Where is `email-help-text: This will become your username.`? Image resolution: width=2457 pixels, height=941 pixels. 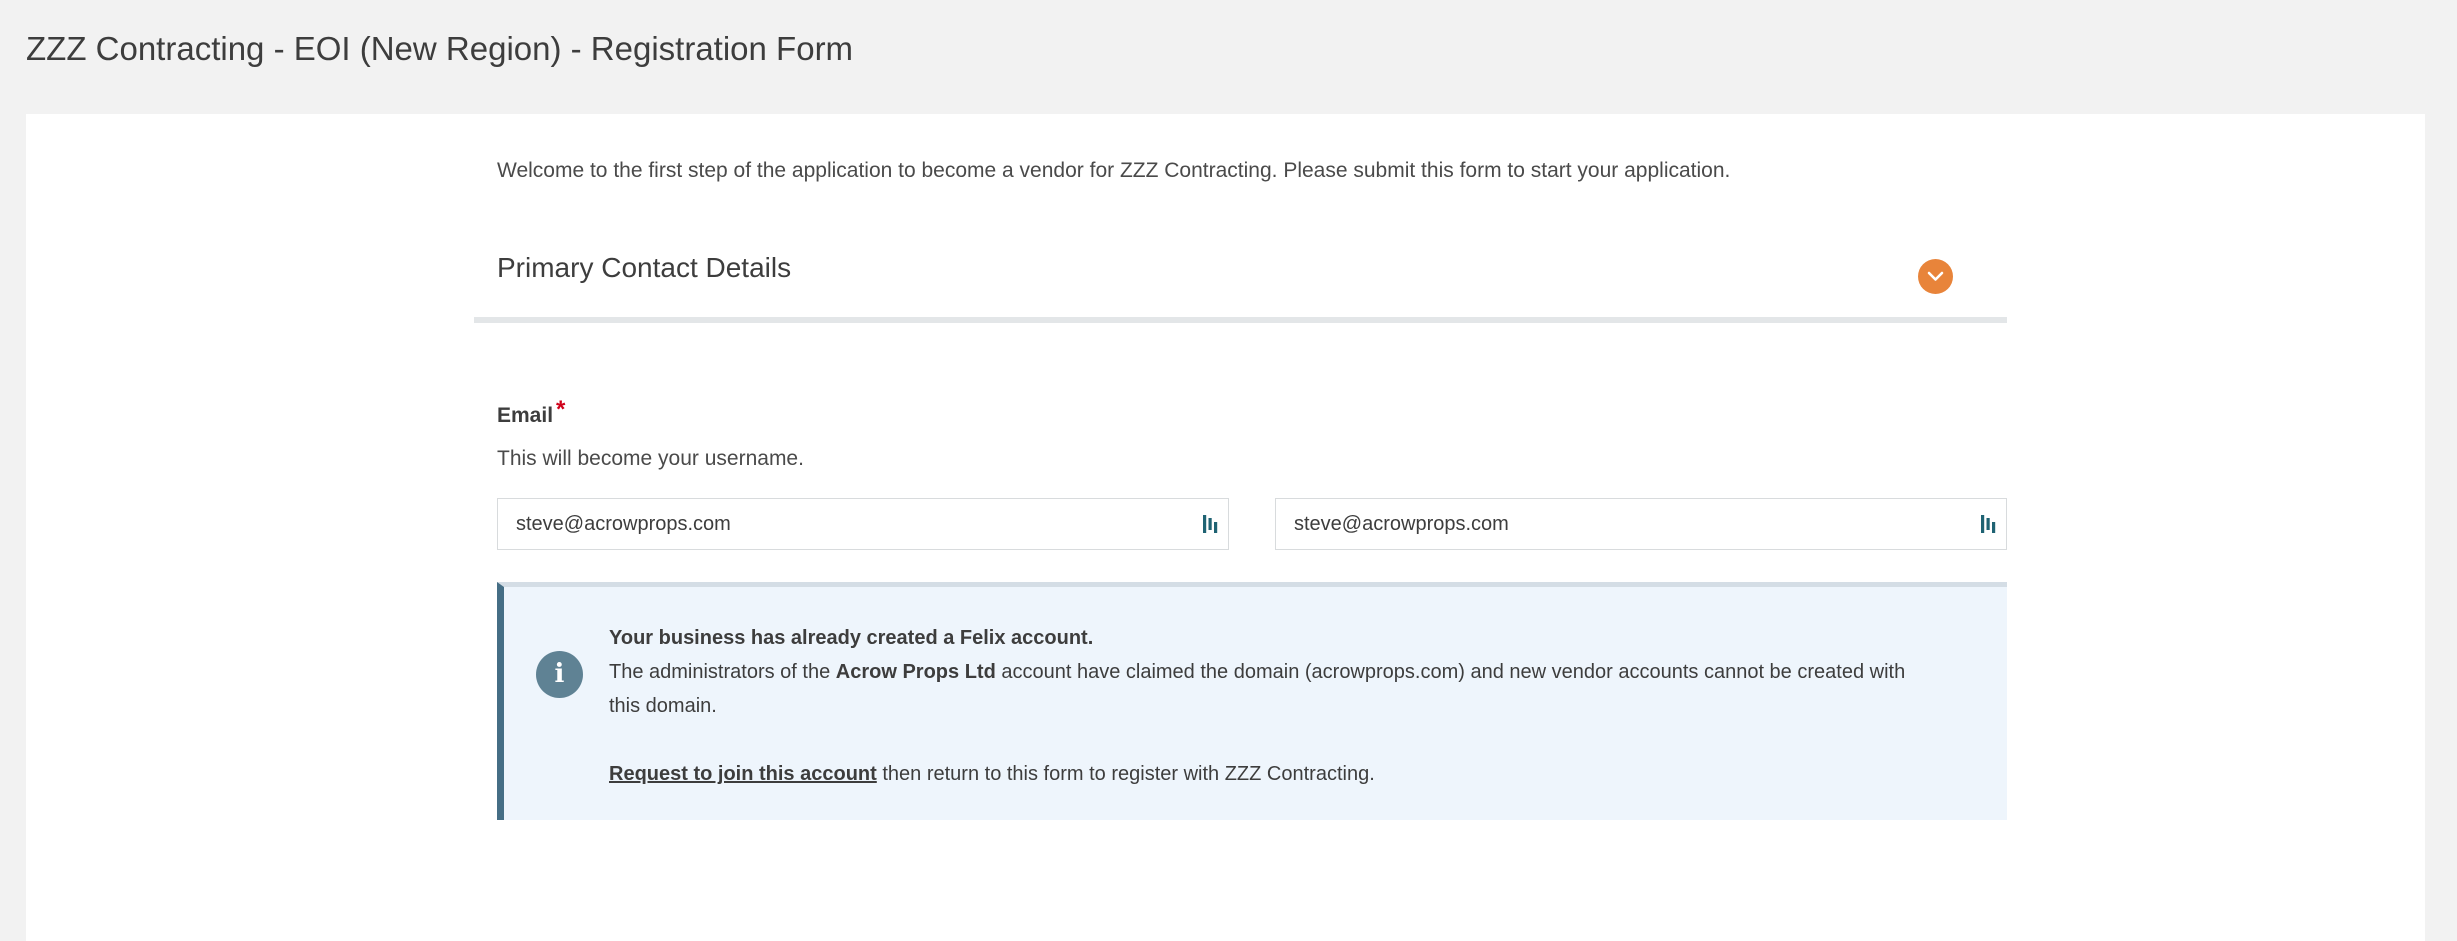
email-help-text: This will become your username. is located at coordinates (650, 458).